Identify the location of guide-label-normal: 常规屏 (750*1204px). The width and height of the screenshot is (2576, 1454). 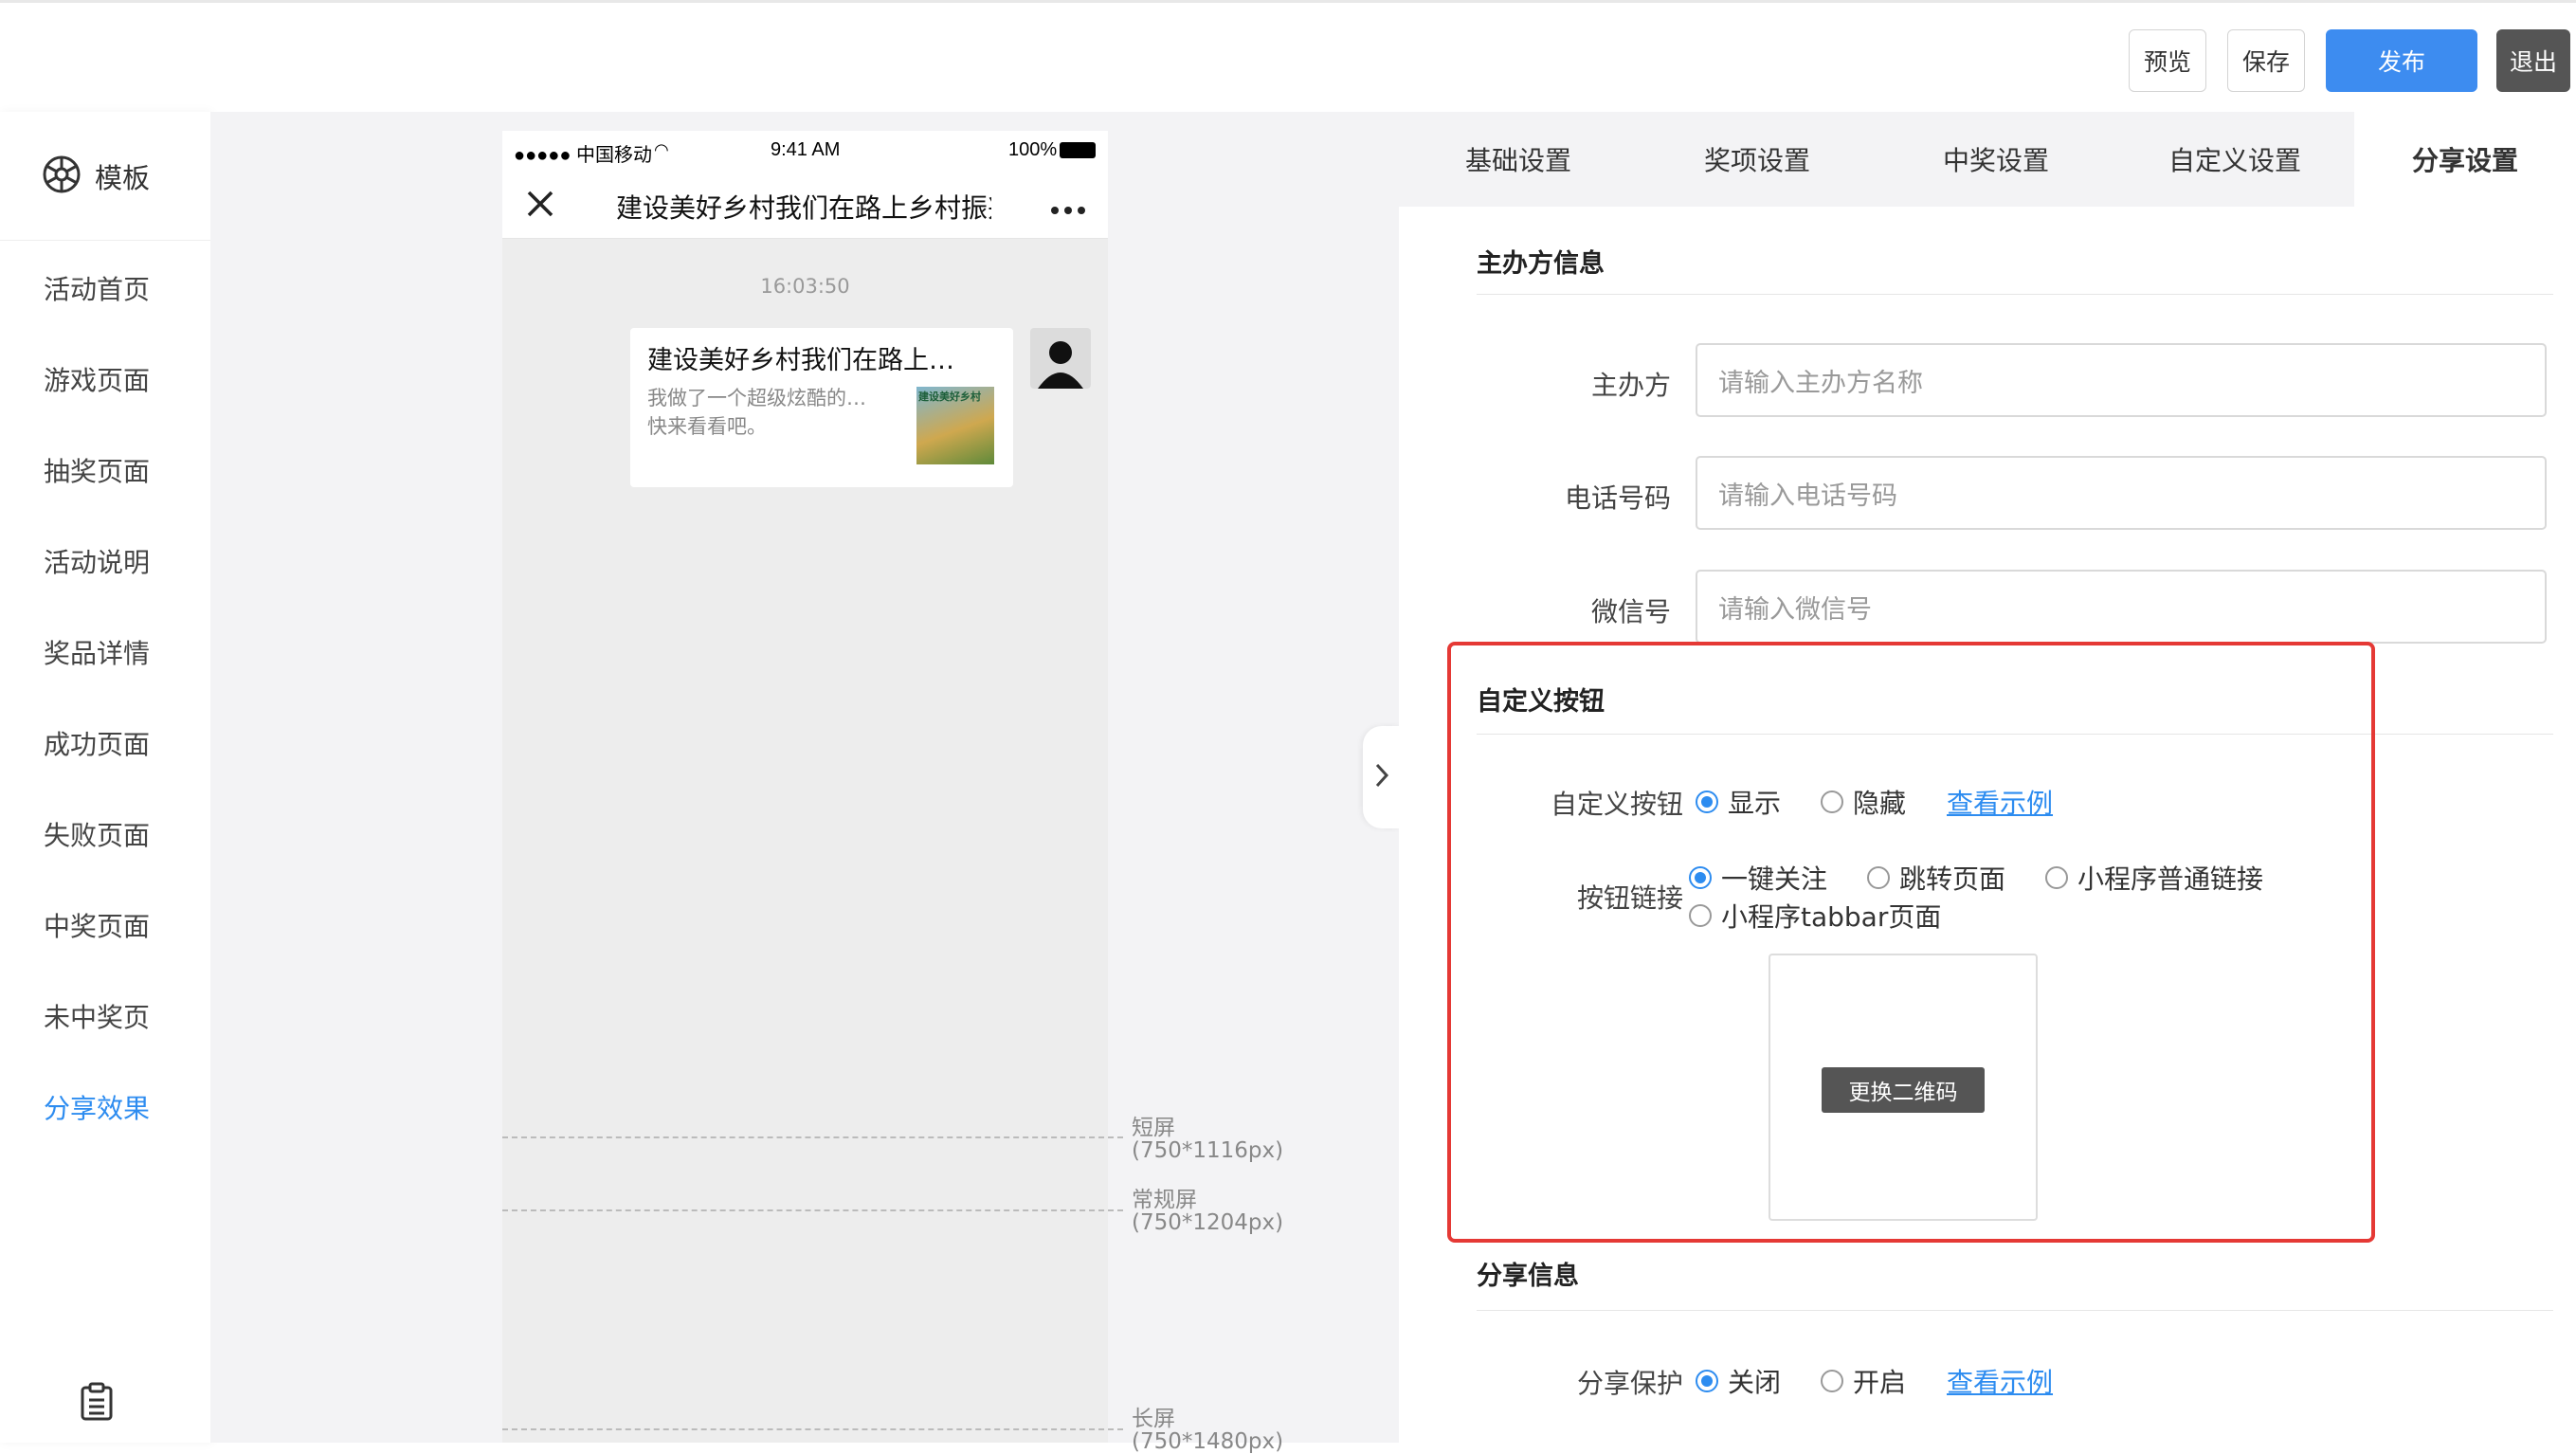
(1208, 1211).